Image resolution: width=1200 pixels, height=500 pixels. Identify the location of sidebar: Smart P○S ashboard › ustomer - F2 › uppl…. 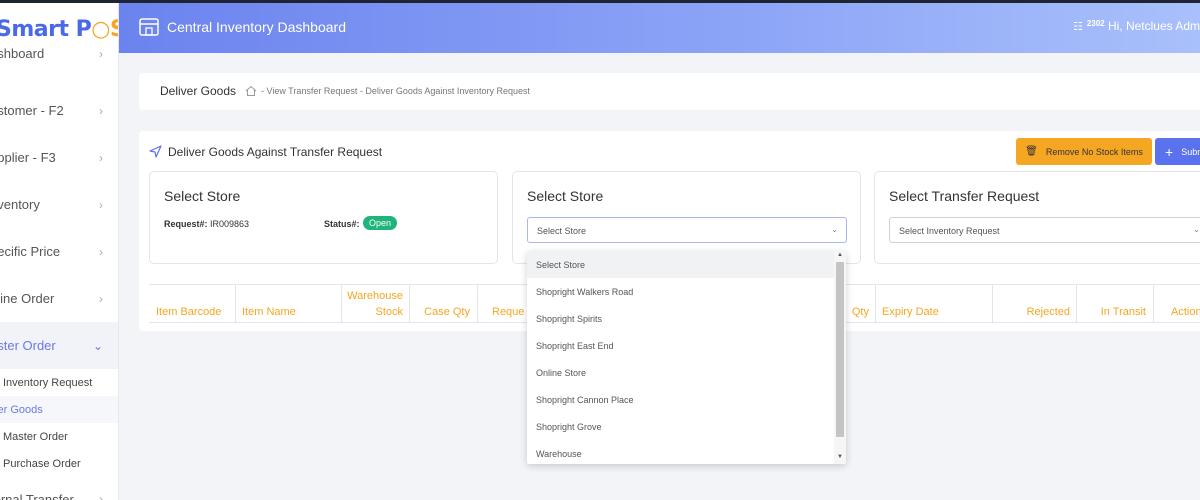
(59, 250).